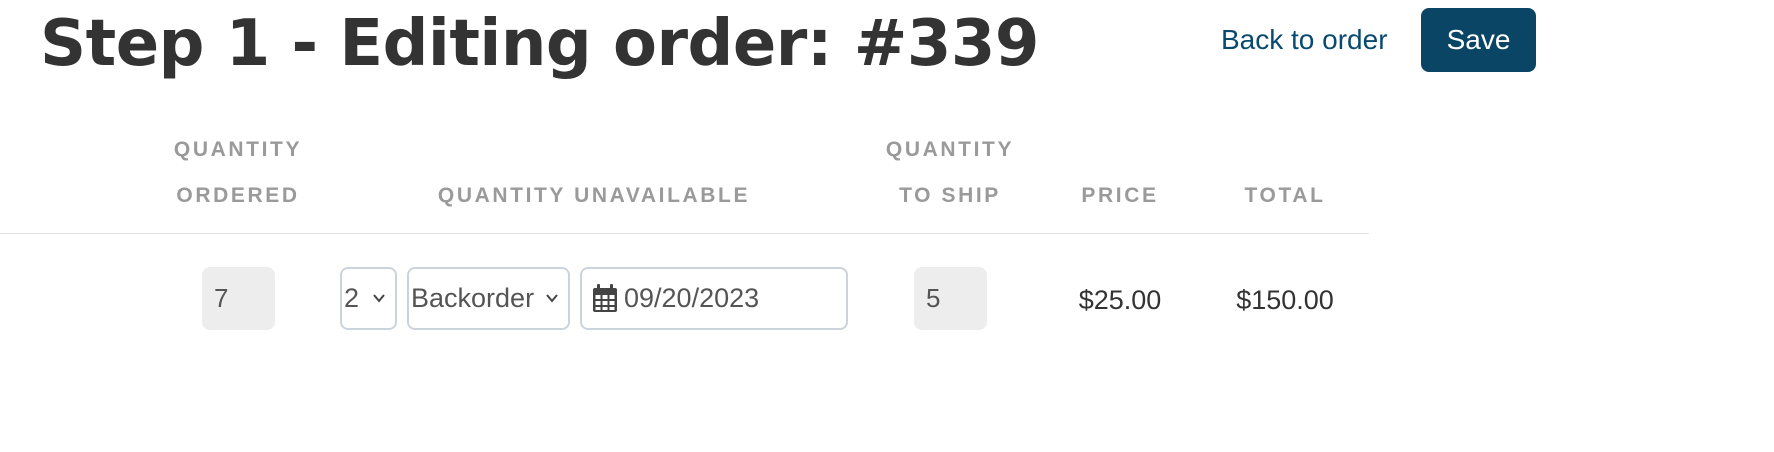 This screenshot has height=452, width=1774. I want to click on table-header-divider, so click(684, 233).